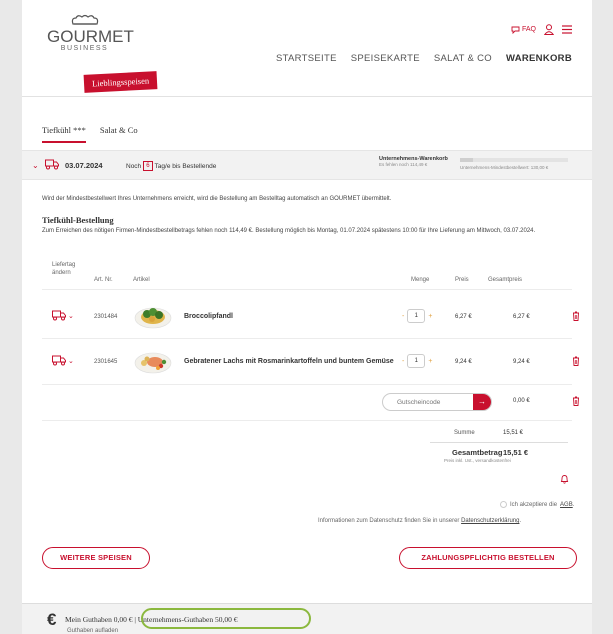 Image resolution: width=613 pixels, height=634 pixels. Describe the element at coordinates (477, 460) in the screenshot. I see `price-note: Preis inkl. Ust., versandkostenfrei` at that location.